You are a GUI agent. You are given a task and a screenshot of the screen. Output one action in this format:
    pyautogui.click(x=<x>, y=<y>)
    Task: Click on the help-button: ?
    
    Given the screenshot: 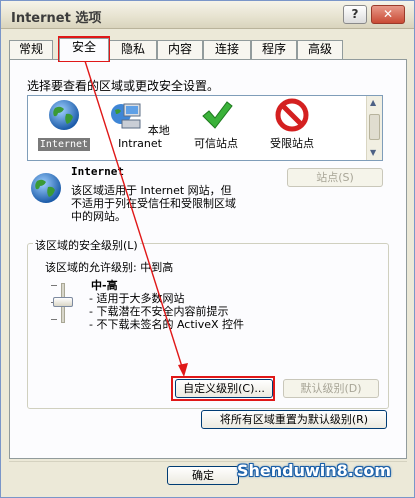 What is the action you would take?
    pyautogui.click(x=355, y=14)
    